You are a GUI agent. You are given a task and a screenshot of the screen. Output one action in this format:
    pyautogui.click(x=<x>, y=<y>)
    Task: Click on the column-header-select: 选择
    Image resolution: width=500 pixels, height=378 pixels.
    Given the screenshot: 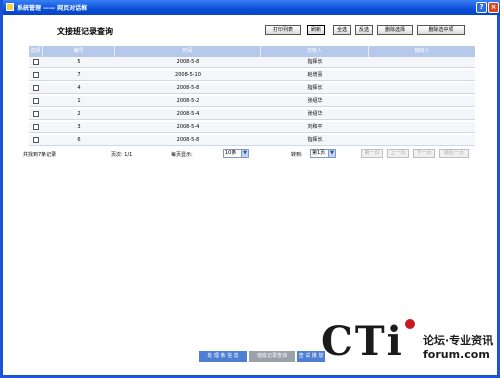 What is the action you would take?
    pyautogui.click(x=36, y=51)
    